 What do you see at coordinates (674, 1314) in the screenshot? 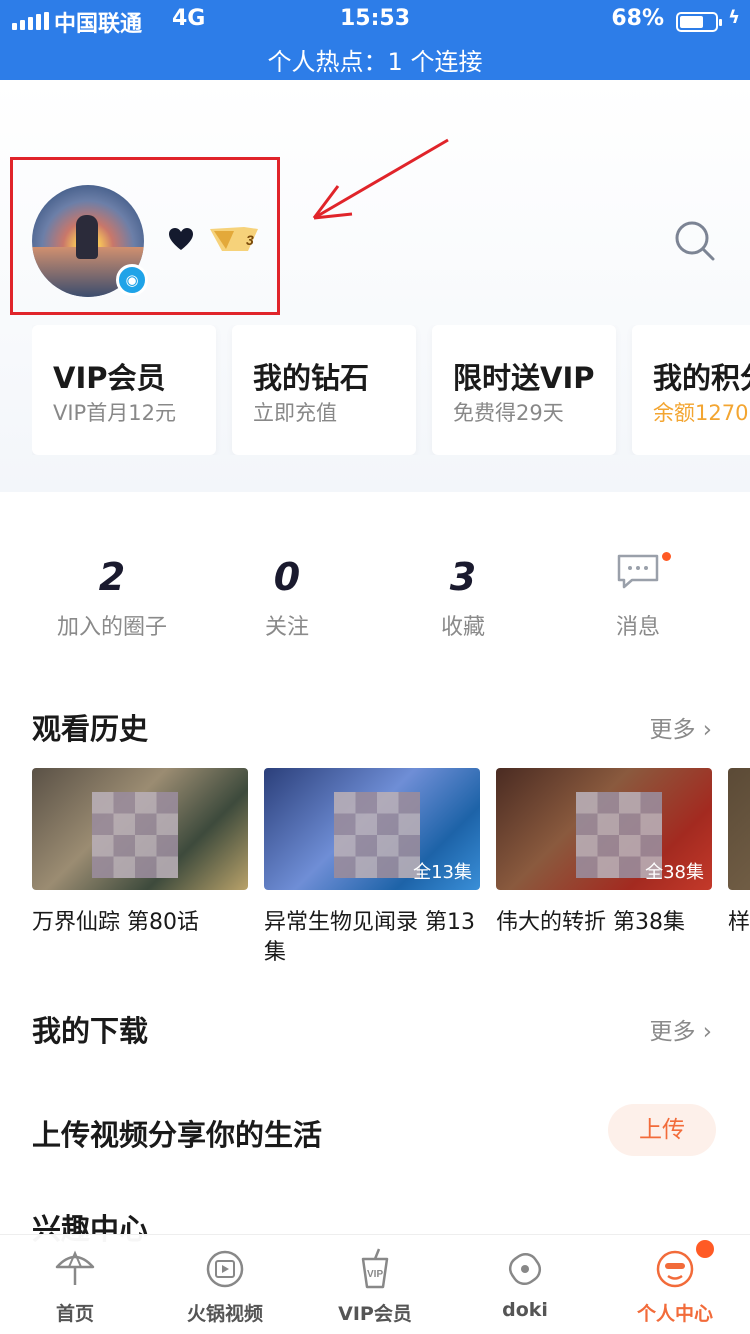
I see `tab-label: 个人中心` at bounding box center [674, 1314].